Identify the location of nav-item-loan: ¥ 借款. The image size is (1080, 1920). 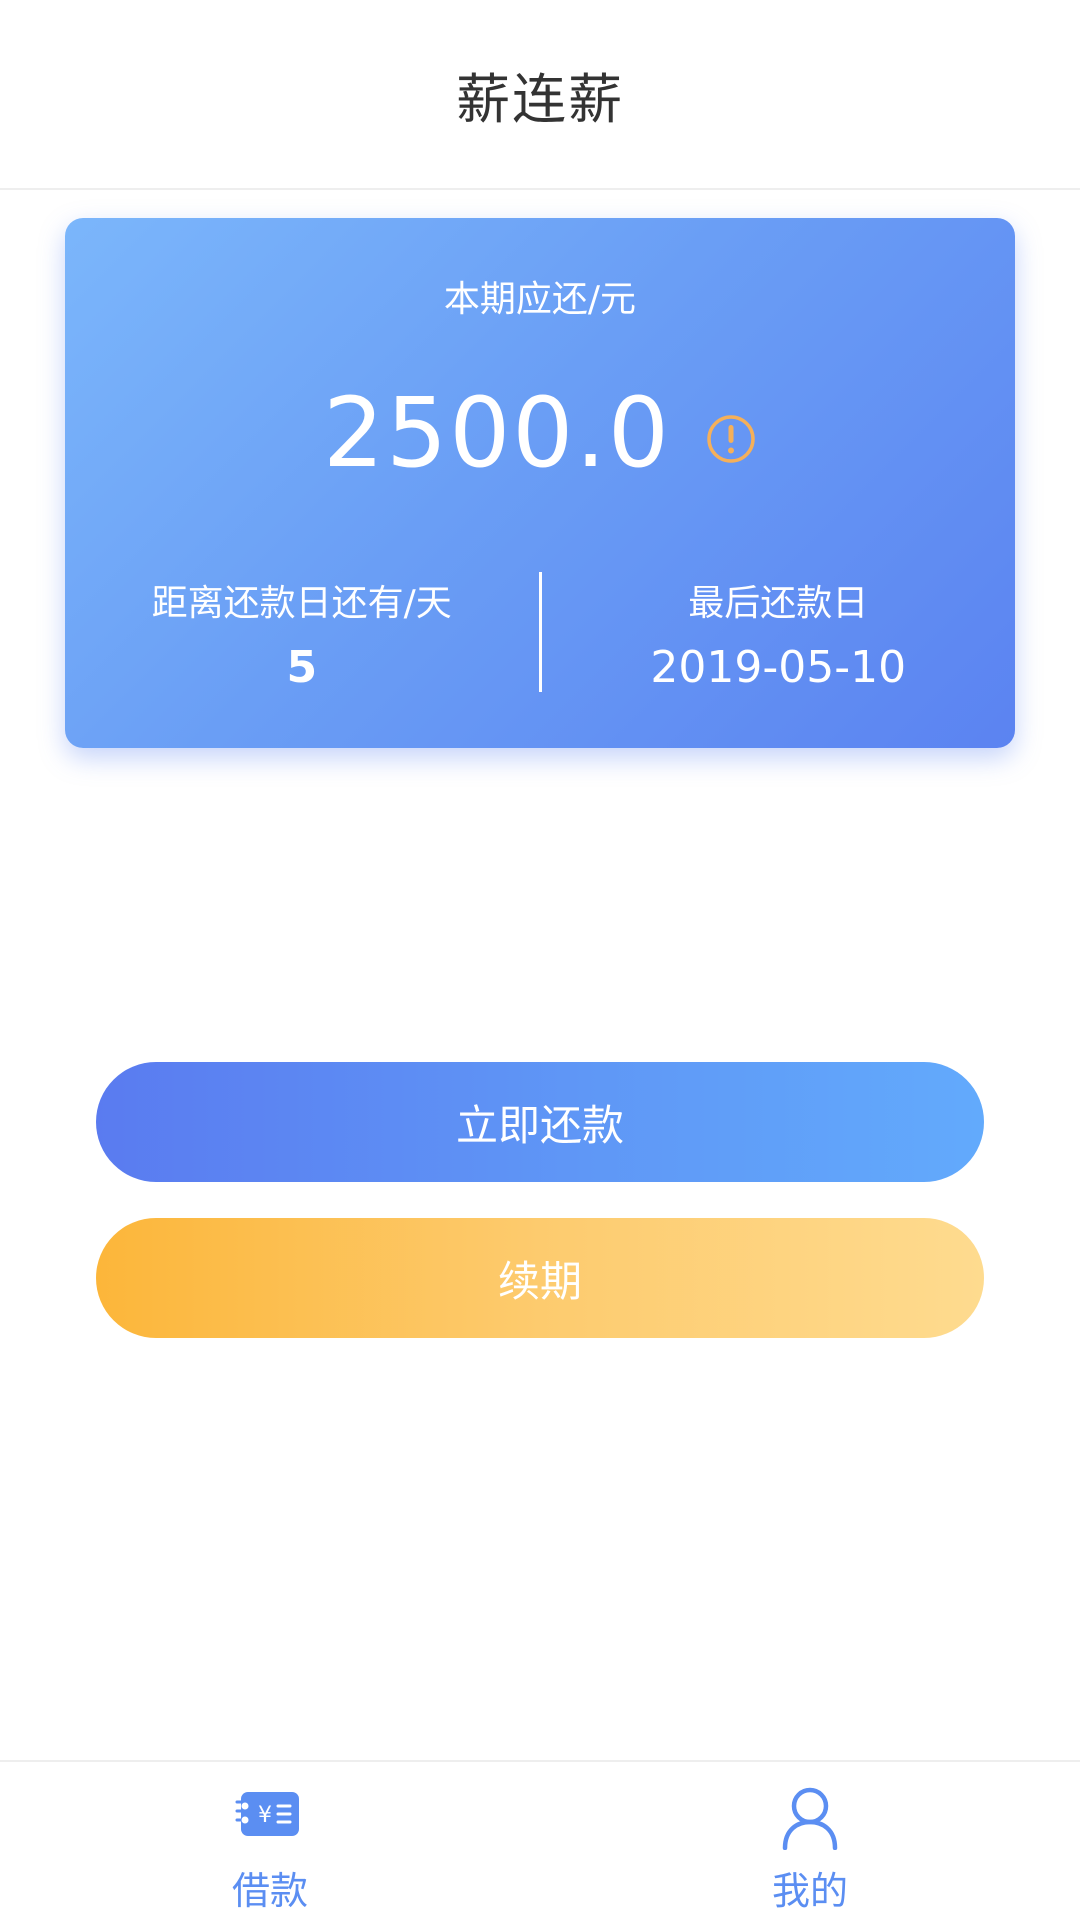
(270, 1841).